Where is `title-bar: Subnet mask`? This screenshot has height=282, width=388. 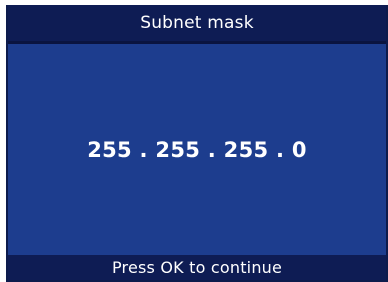
title-bar: Subnet mask is located at coordinates (197, 24).